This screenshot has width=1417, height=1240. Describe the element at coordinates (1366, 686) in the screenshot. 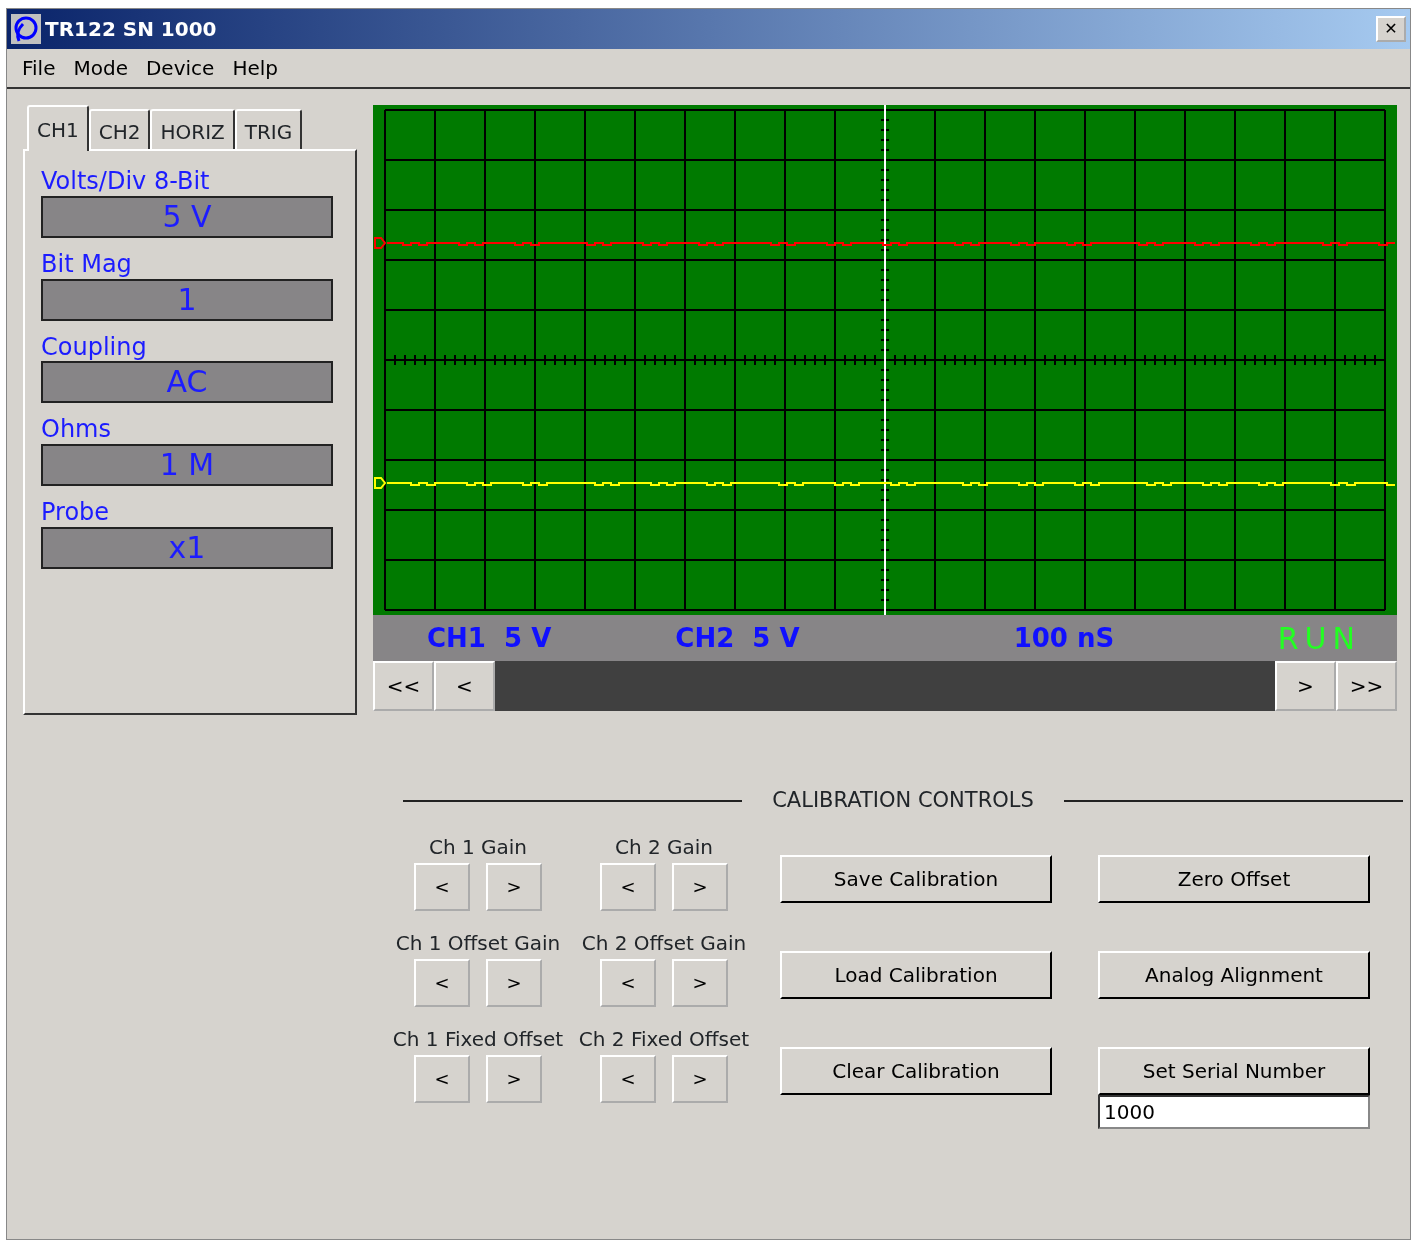

I see `scroll-button: >>` at that location.